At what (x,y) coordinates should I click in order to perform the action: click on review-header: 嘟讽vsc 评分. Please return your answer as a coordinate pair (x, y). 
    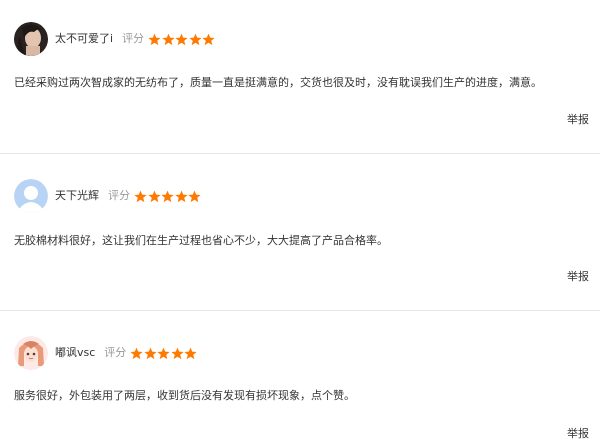
    Looking at the image, I should click on (106, 353).